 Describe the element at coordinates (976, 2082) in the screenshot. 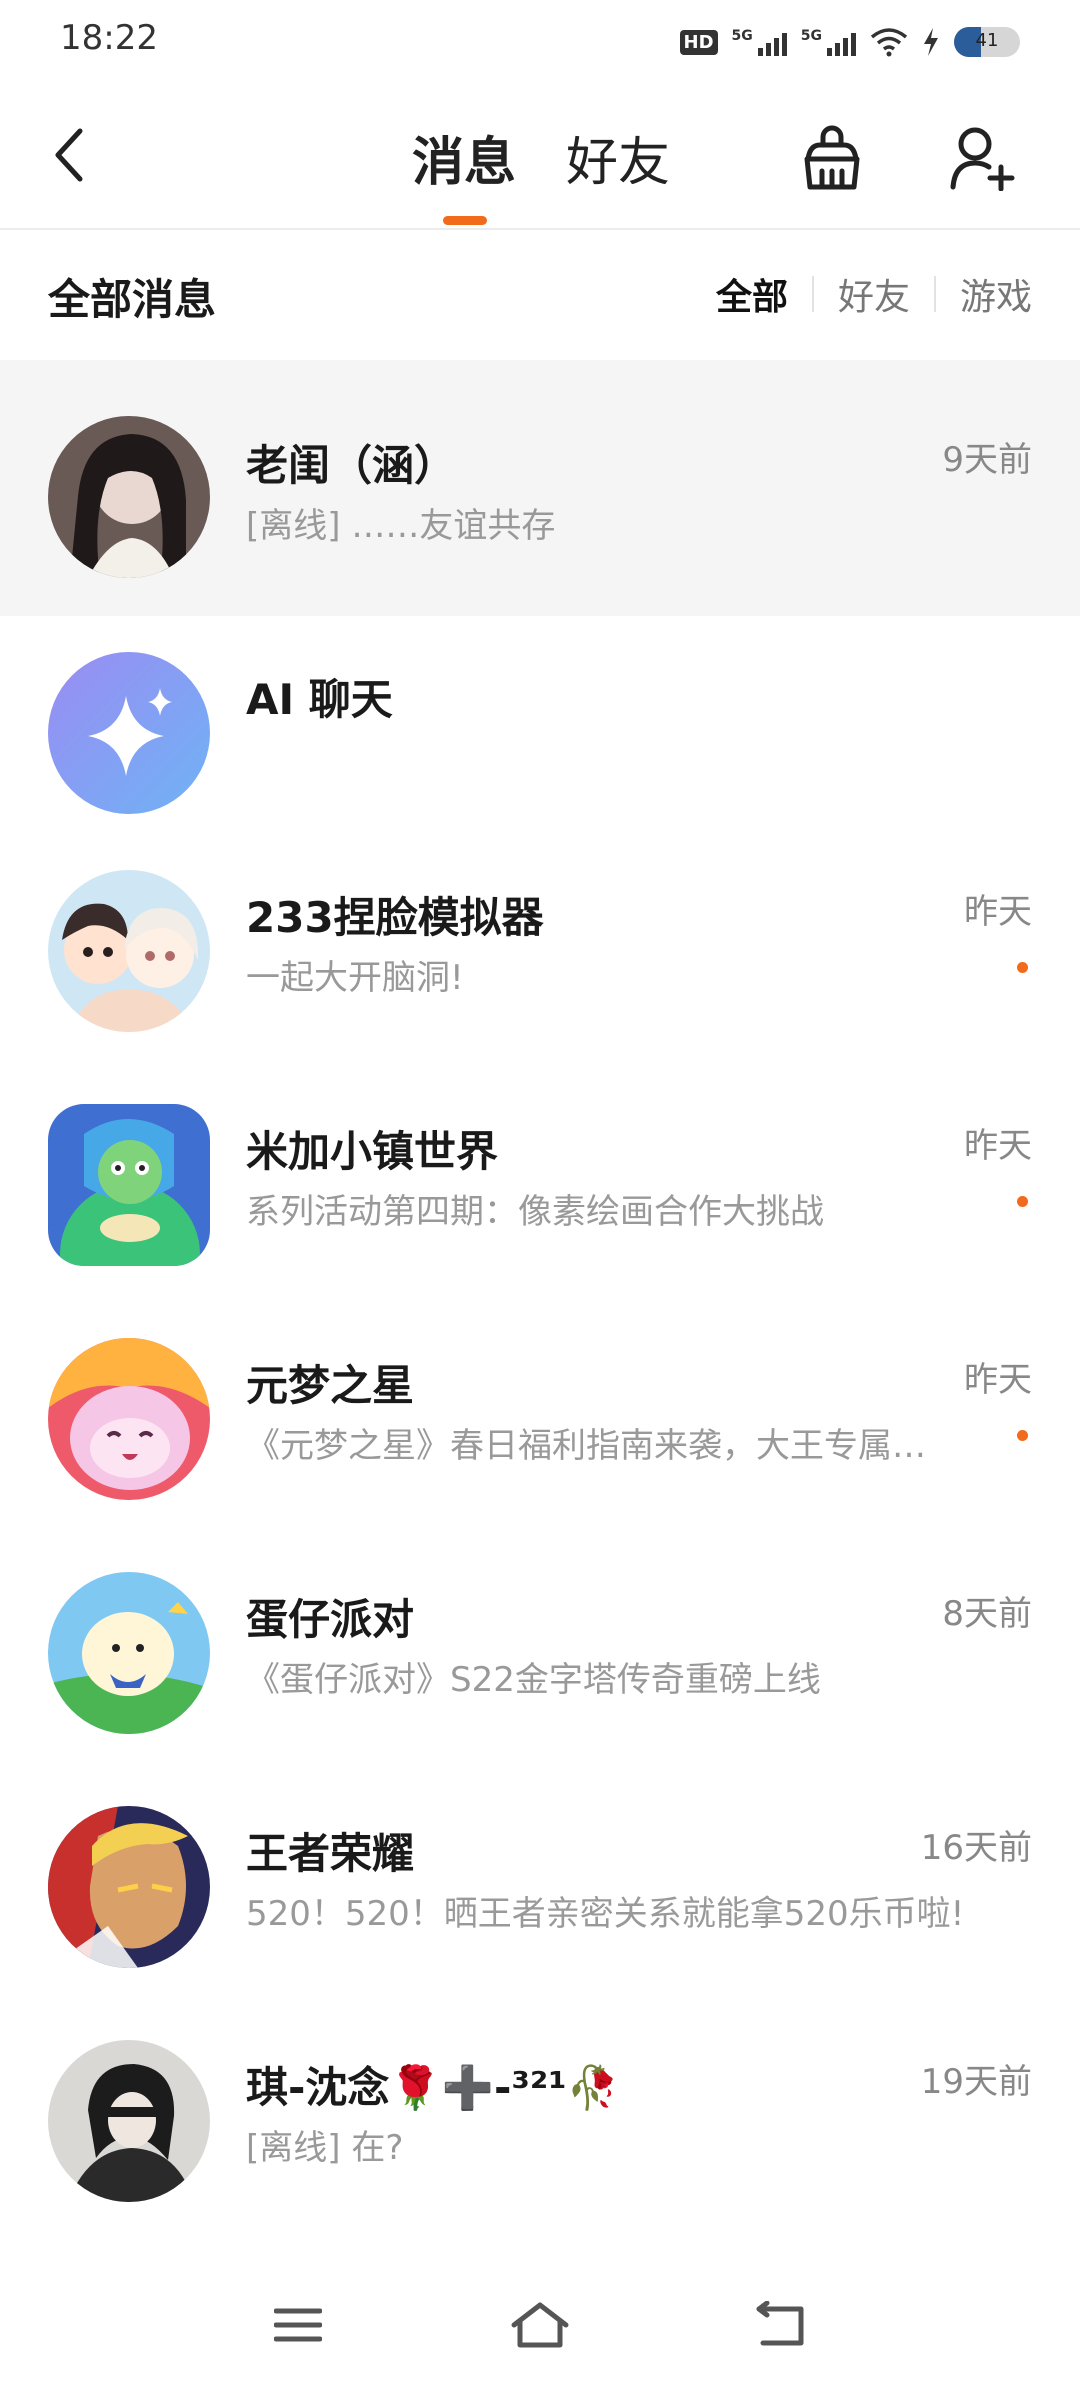

I see `message-time: 19天前` at that location.